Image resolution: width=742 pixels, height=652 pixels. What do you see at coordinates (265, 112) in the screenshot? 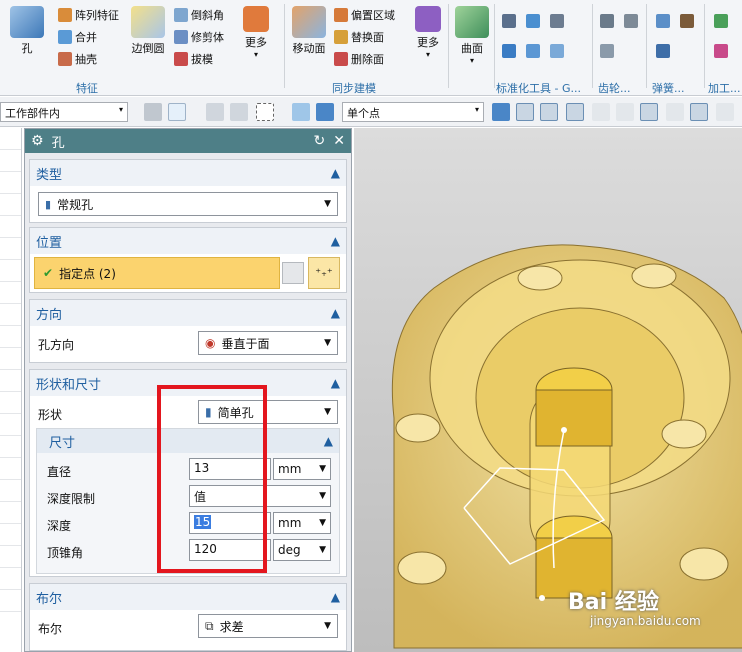
I see `rectangle-select-icon` at bounding box center [265, 112].